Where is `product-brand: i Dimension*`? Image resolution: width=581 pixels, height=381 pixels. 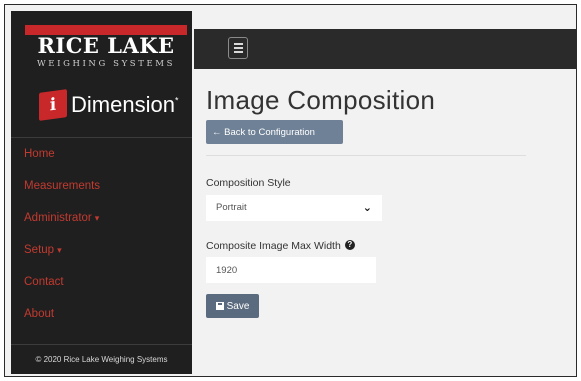
product-brand: i Dimension* is located at coordinates (108, 105).